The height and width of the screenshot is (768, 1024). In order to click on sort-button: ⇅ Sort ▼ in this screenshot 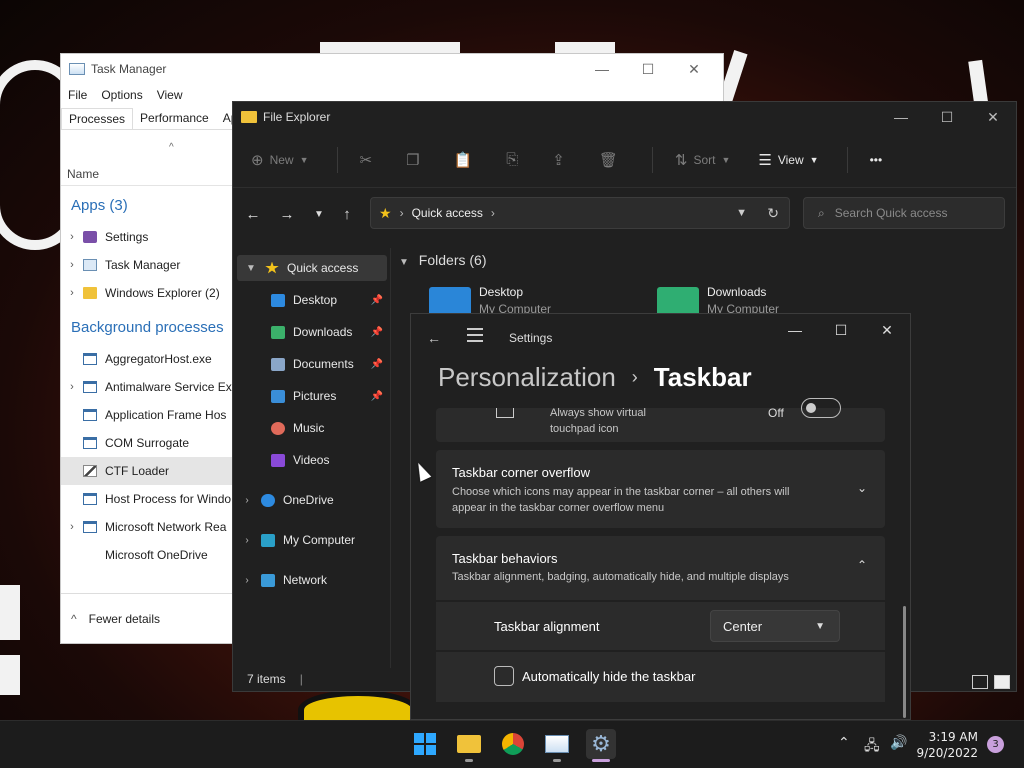, I will do `click(703, 160)`.